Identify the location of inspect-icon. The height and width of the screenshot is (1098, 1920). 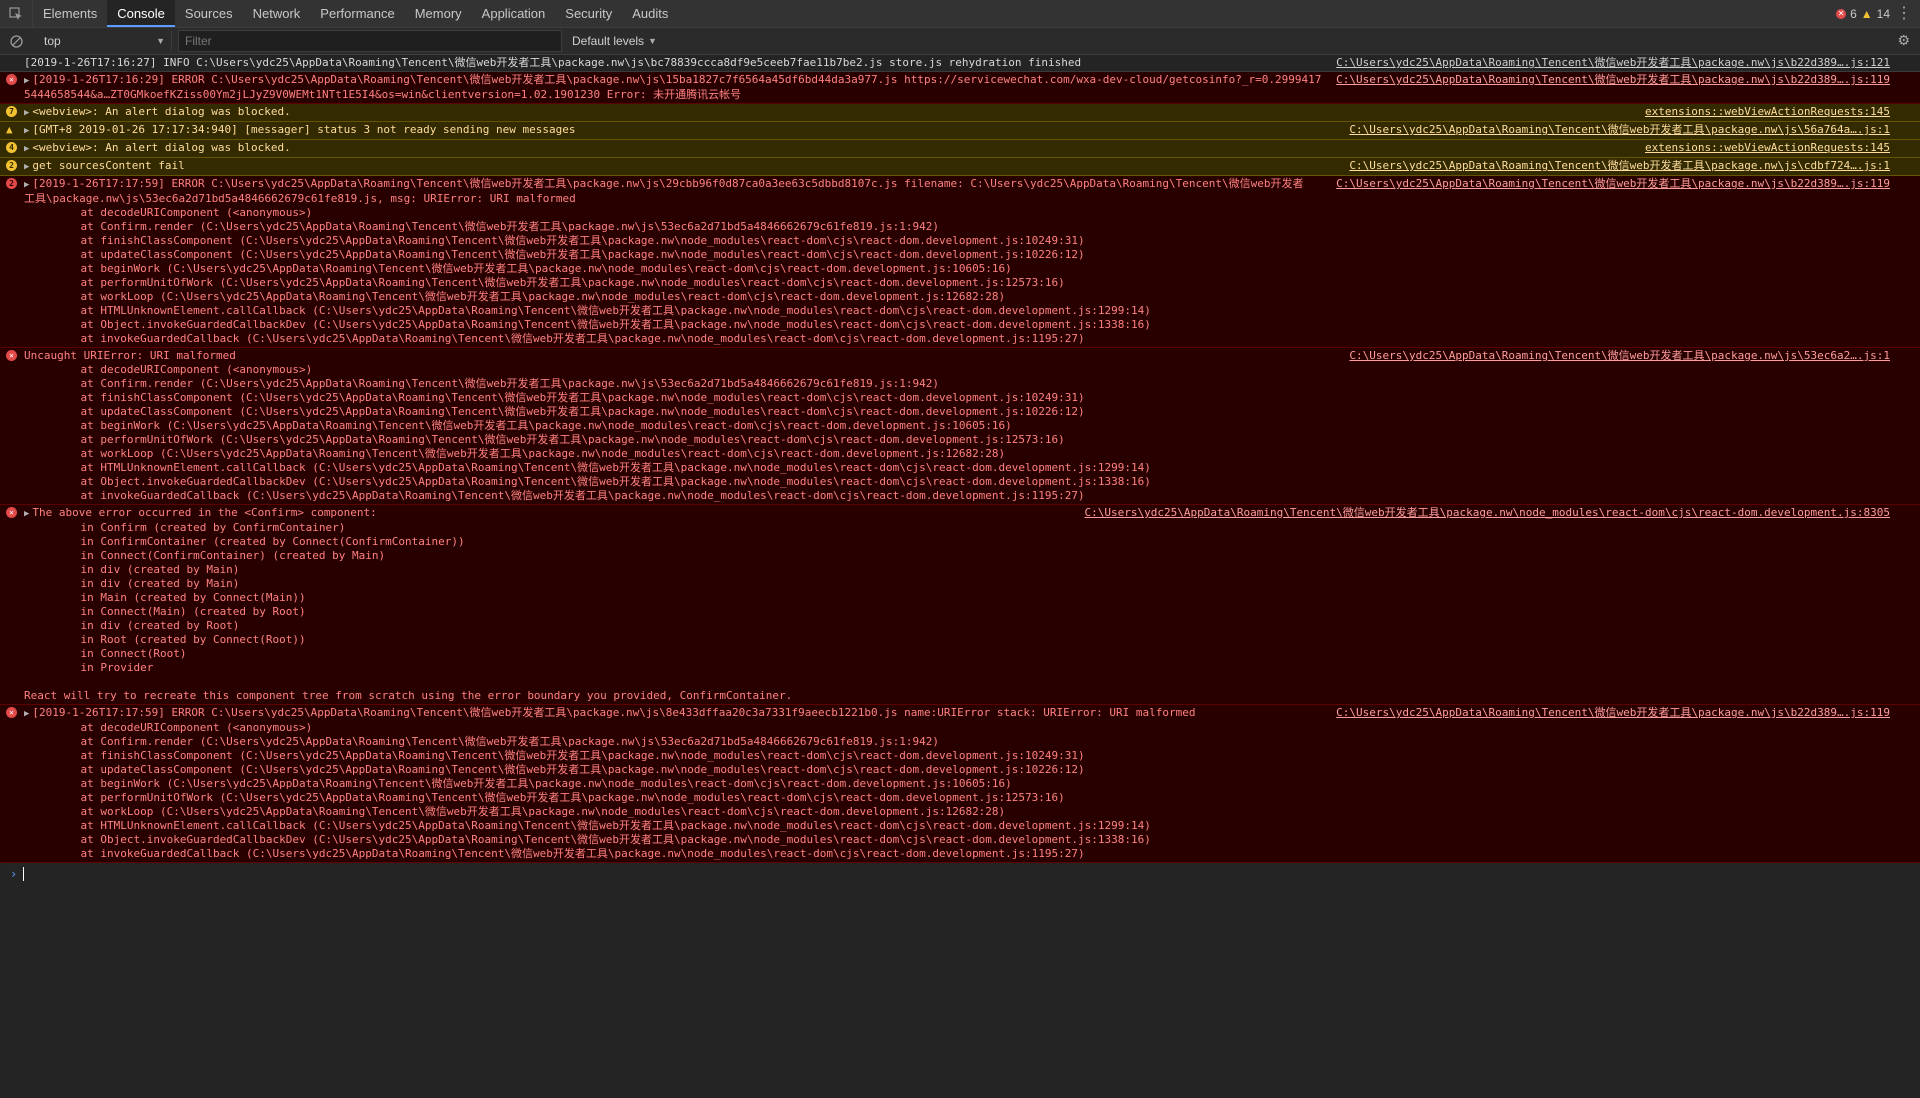
(15, 13).